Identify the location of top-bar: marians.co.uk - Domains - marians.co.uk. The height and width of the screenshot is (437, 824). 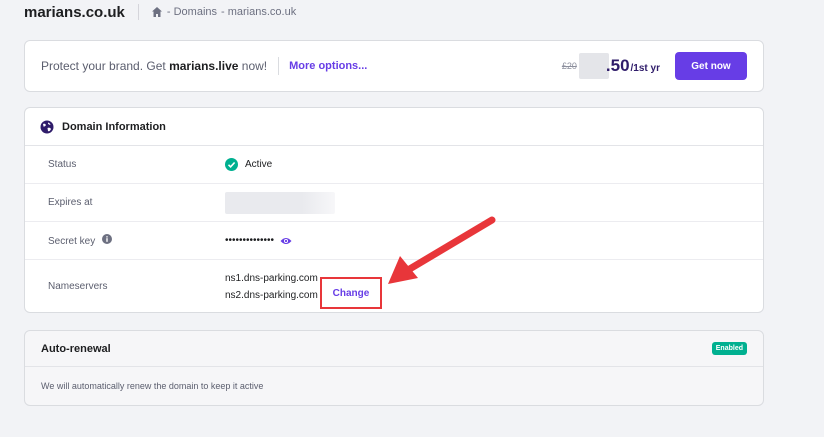
(162, 12).